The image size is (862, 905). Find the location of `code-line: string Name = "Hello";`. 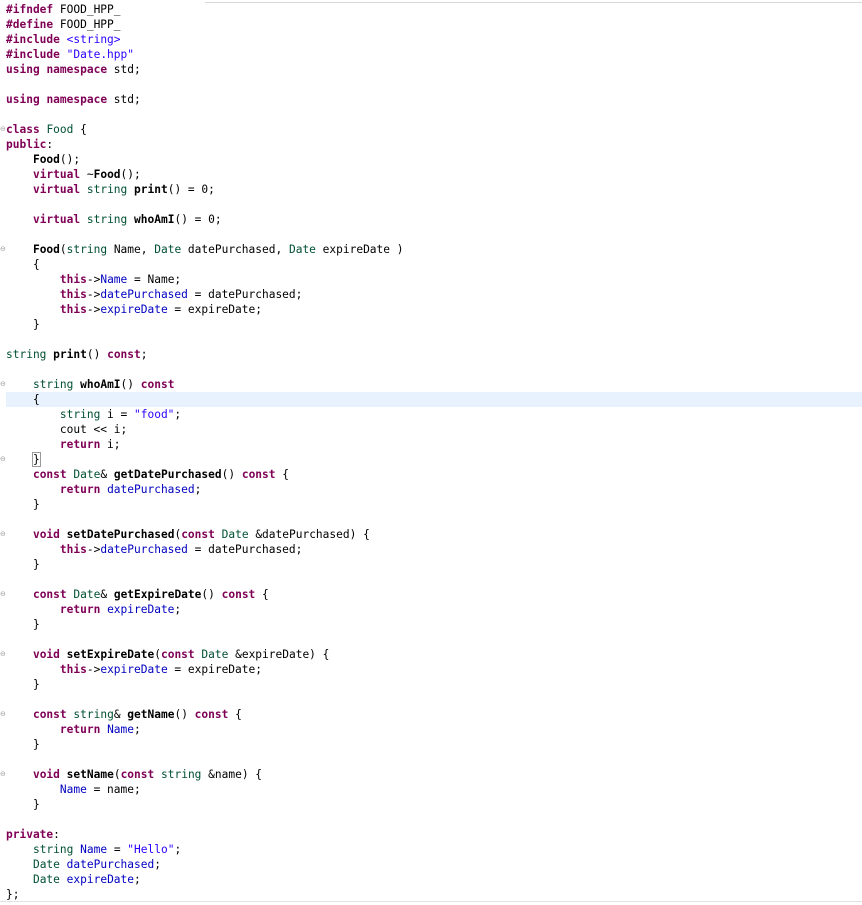

code-line: string Name = "Hello"; is located at coordinates (434, 849).